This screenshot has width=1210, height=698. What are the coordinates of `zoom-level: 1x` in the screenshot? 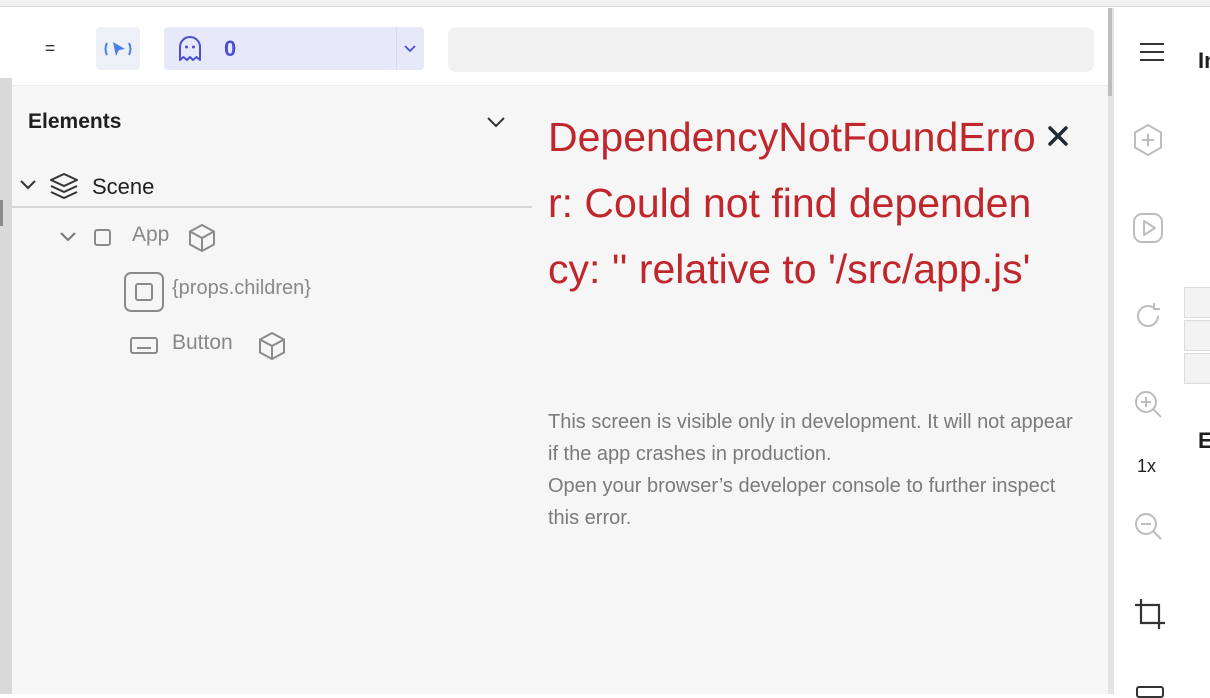 It's located at (1147, 466).